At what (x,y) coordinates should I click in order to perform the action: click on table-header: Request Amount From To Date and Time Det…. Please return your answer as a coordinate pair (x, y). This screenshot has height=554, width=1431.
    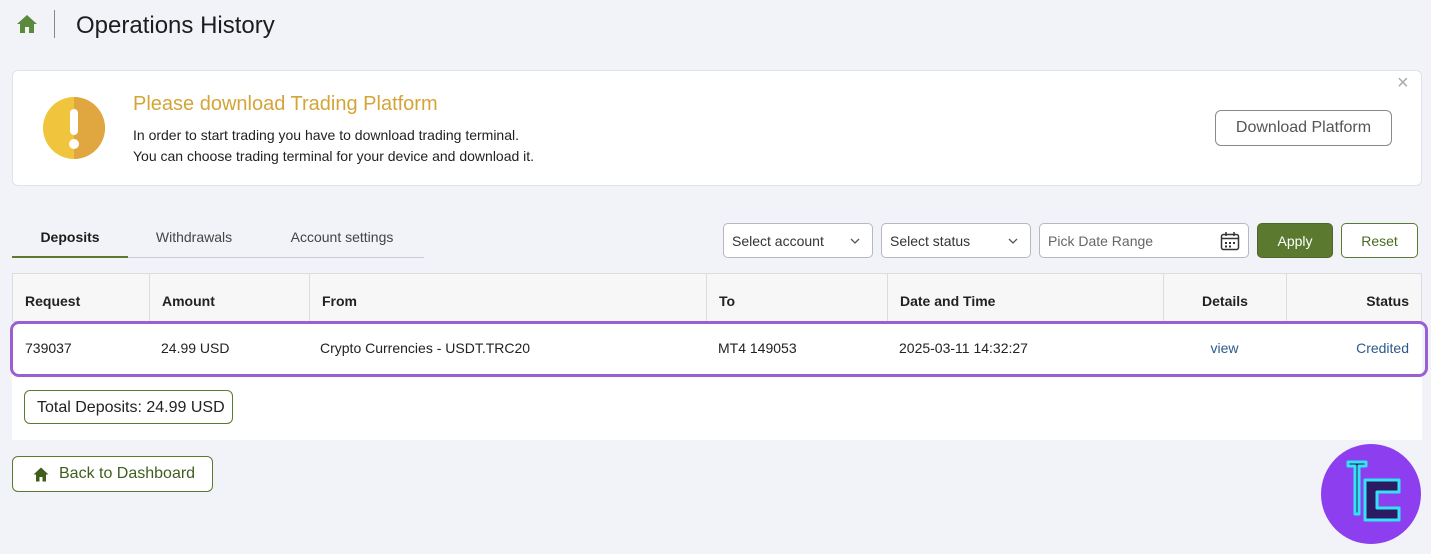
    Looking at the image, I should click on (717, 297).